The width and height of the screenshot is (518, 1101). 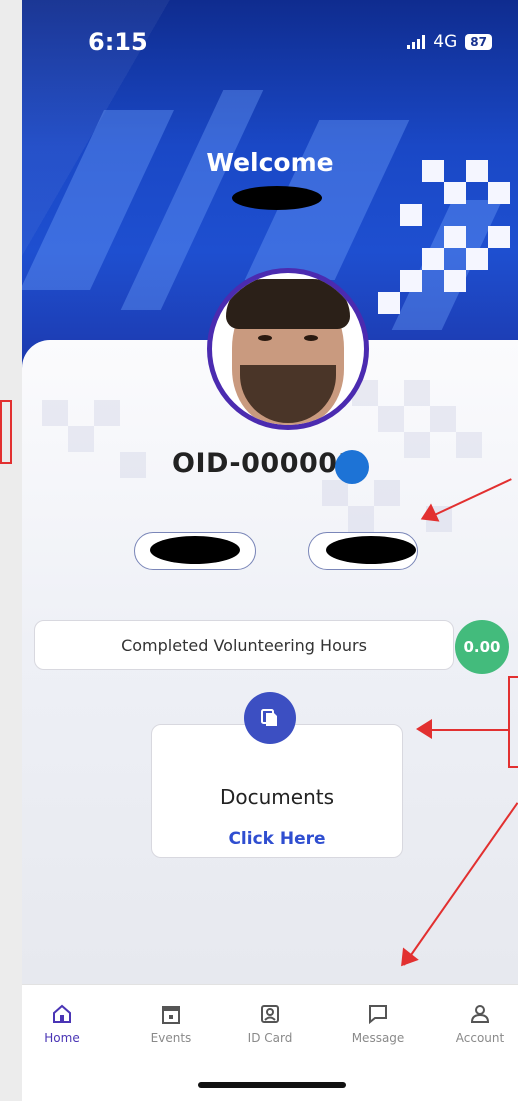 I want to click on hours-label: Completed Volunteering Hours, so click(x=244, y=645).